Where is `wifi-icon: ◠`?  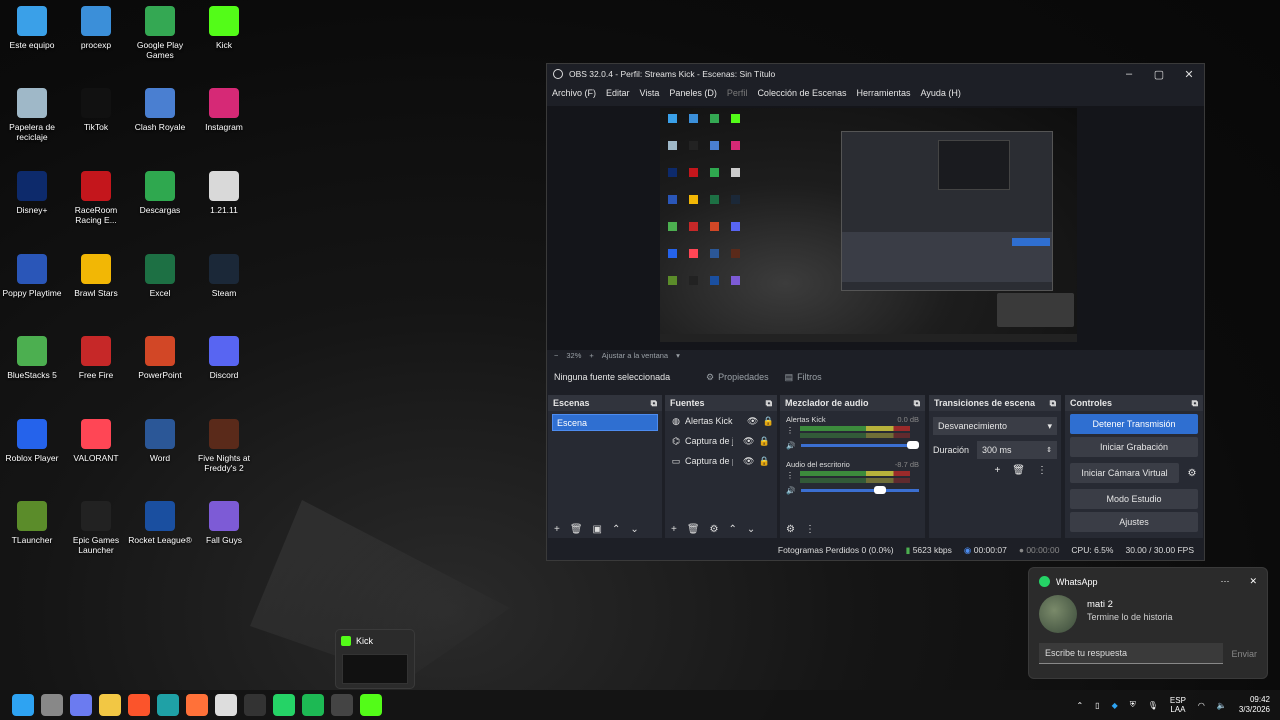
wifi-icon: ◠ is located at coordinates (1201, 705).